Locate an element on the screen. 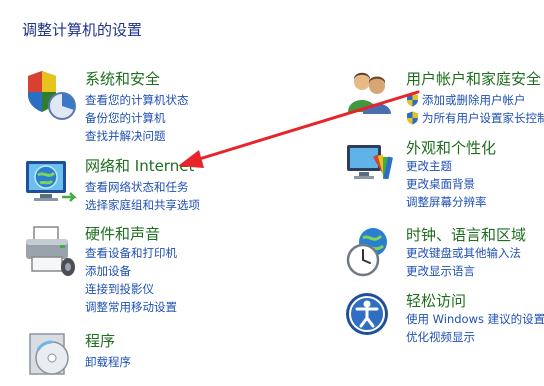 This screenshot has width=544, height=386. link-change-theme: 更改主题 is located at coordinates (429, 166).